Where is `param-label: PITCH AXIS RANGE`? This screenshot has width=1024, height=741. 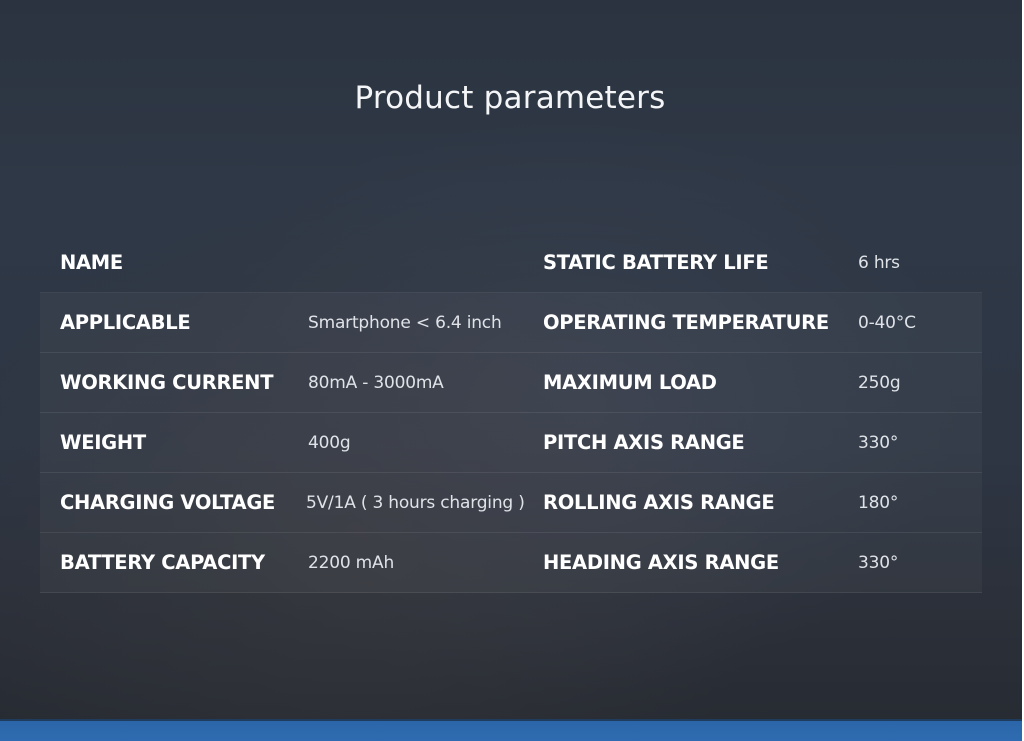
param-label: PITCH AXIS RANGE is located at coordinates (644, 442).